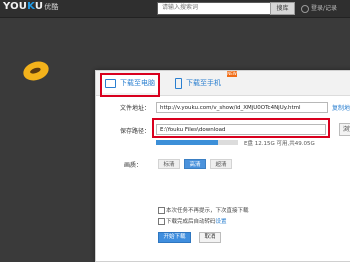  I want to click on loading-graphic, so click(36, 71).